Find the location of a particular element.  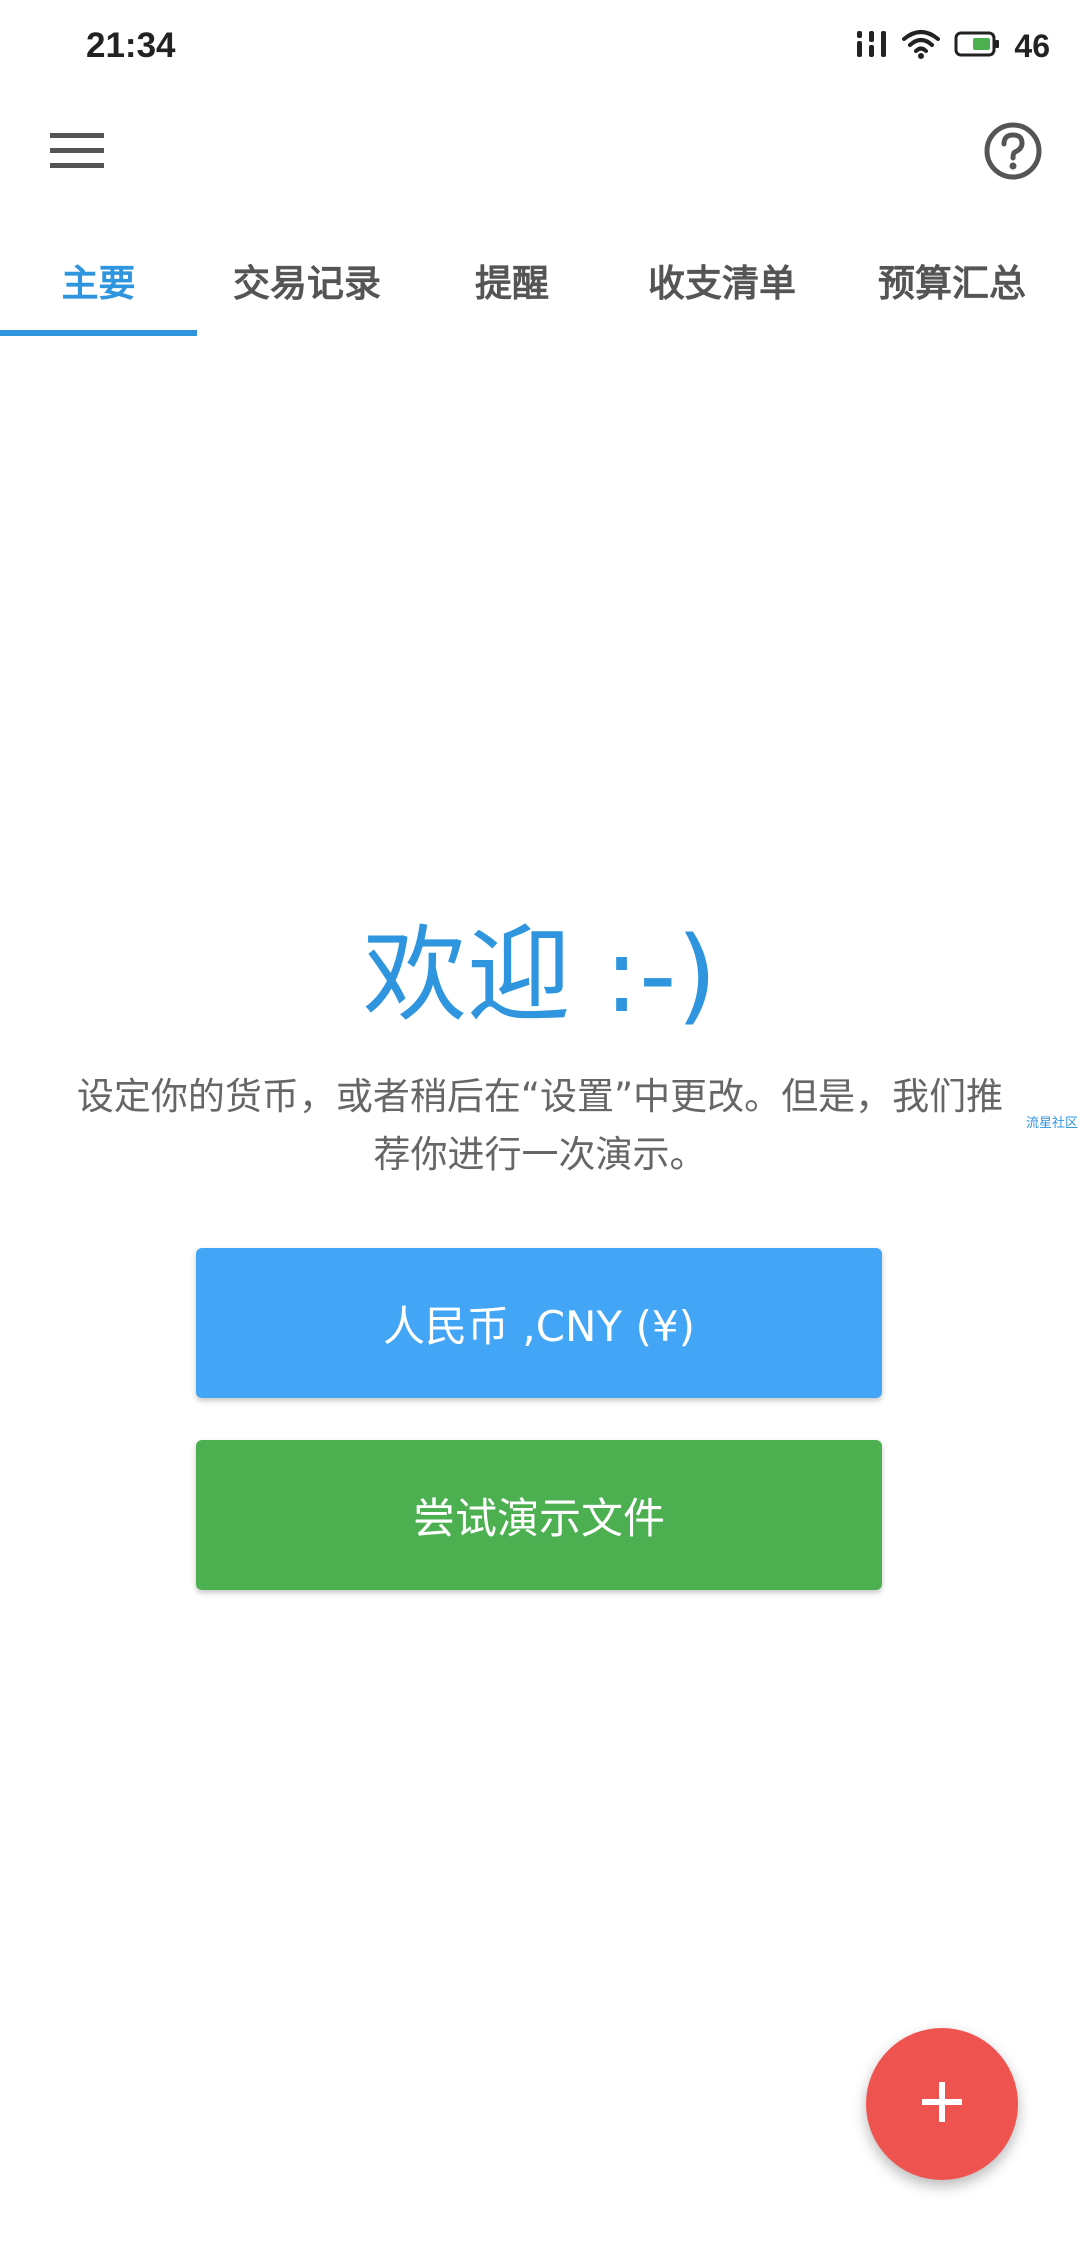

tab-reminders: 提醒 is located at coordinates (512, 280).